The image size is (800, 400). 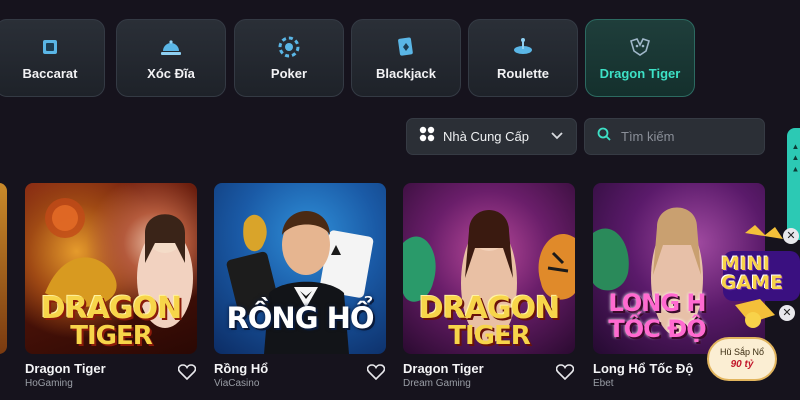 What do you see at coordinates (557, 137) in the screenshot?
I see `chevron-down-icon` at bounding box center [557, 137].